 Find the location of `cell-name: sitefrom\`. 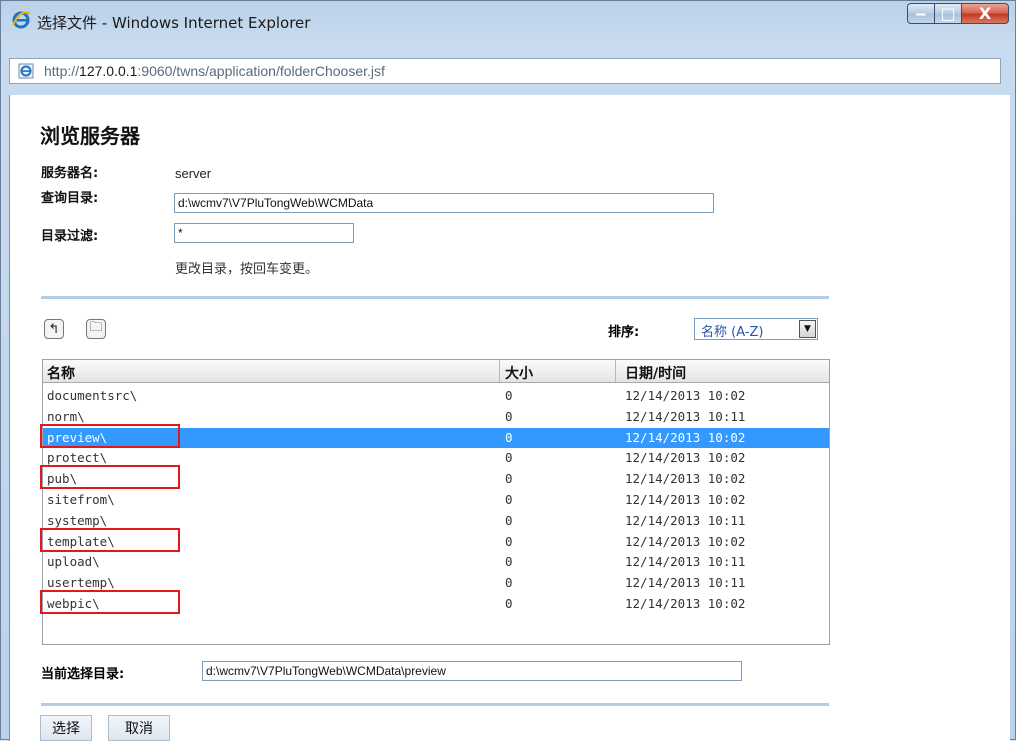

cell-name: sitefrom\ is located at coordinates (81, 499).